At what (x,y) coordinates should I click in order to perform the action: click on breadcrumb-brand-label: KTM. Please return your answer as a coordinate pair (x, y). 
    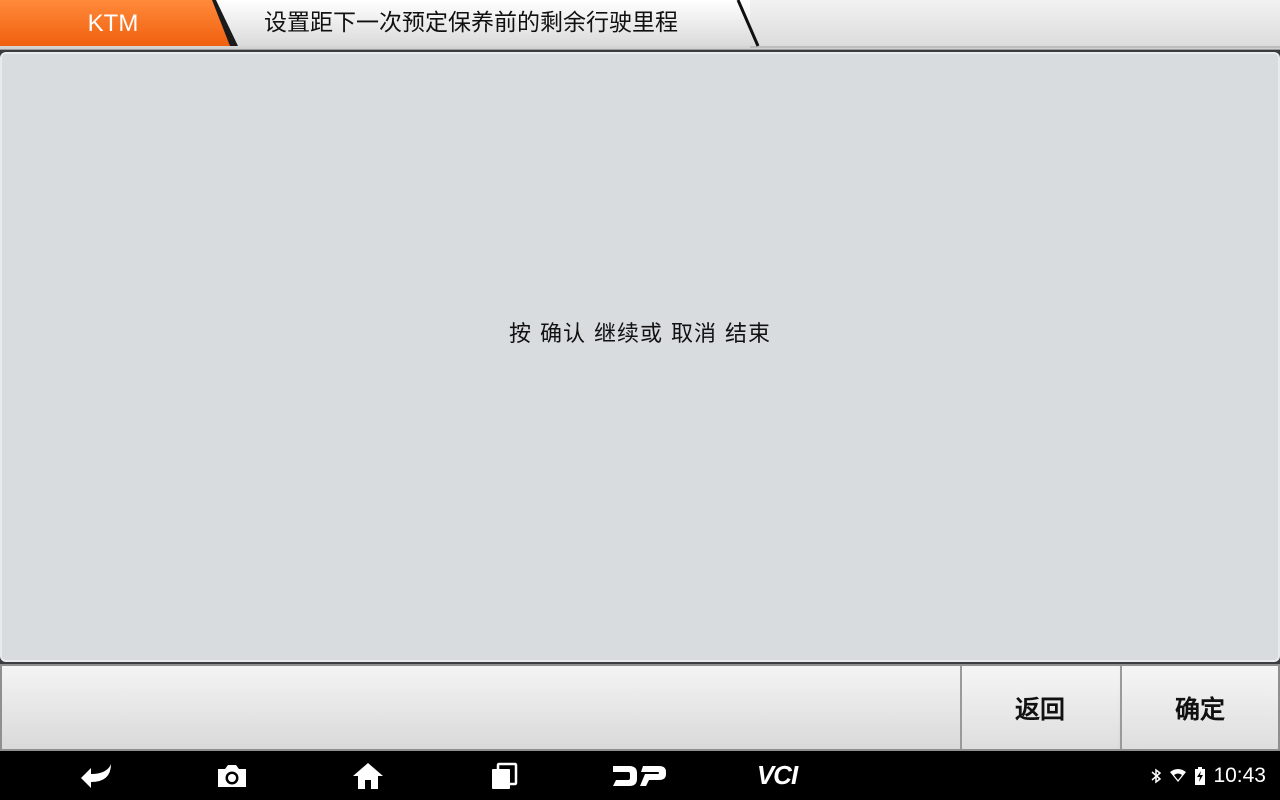
    Looking at the image, I should click on (113, 24).